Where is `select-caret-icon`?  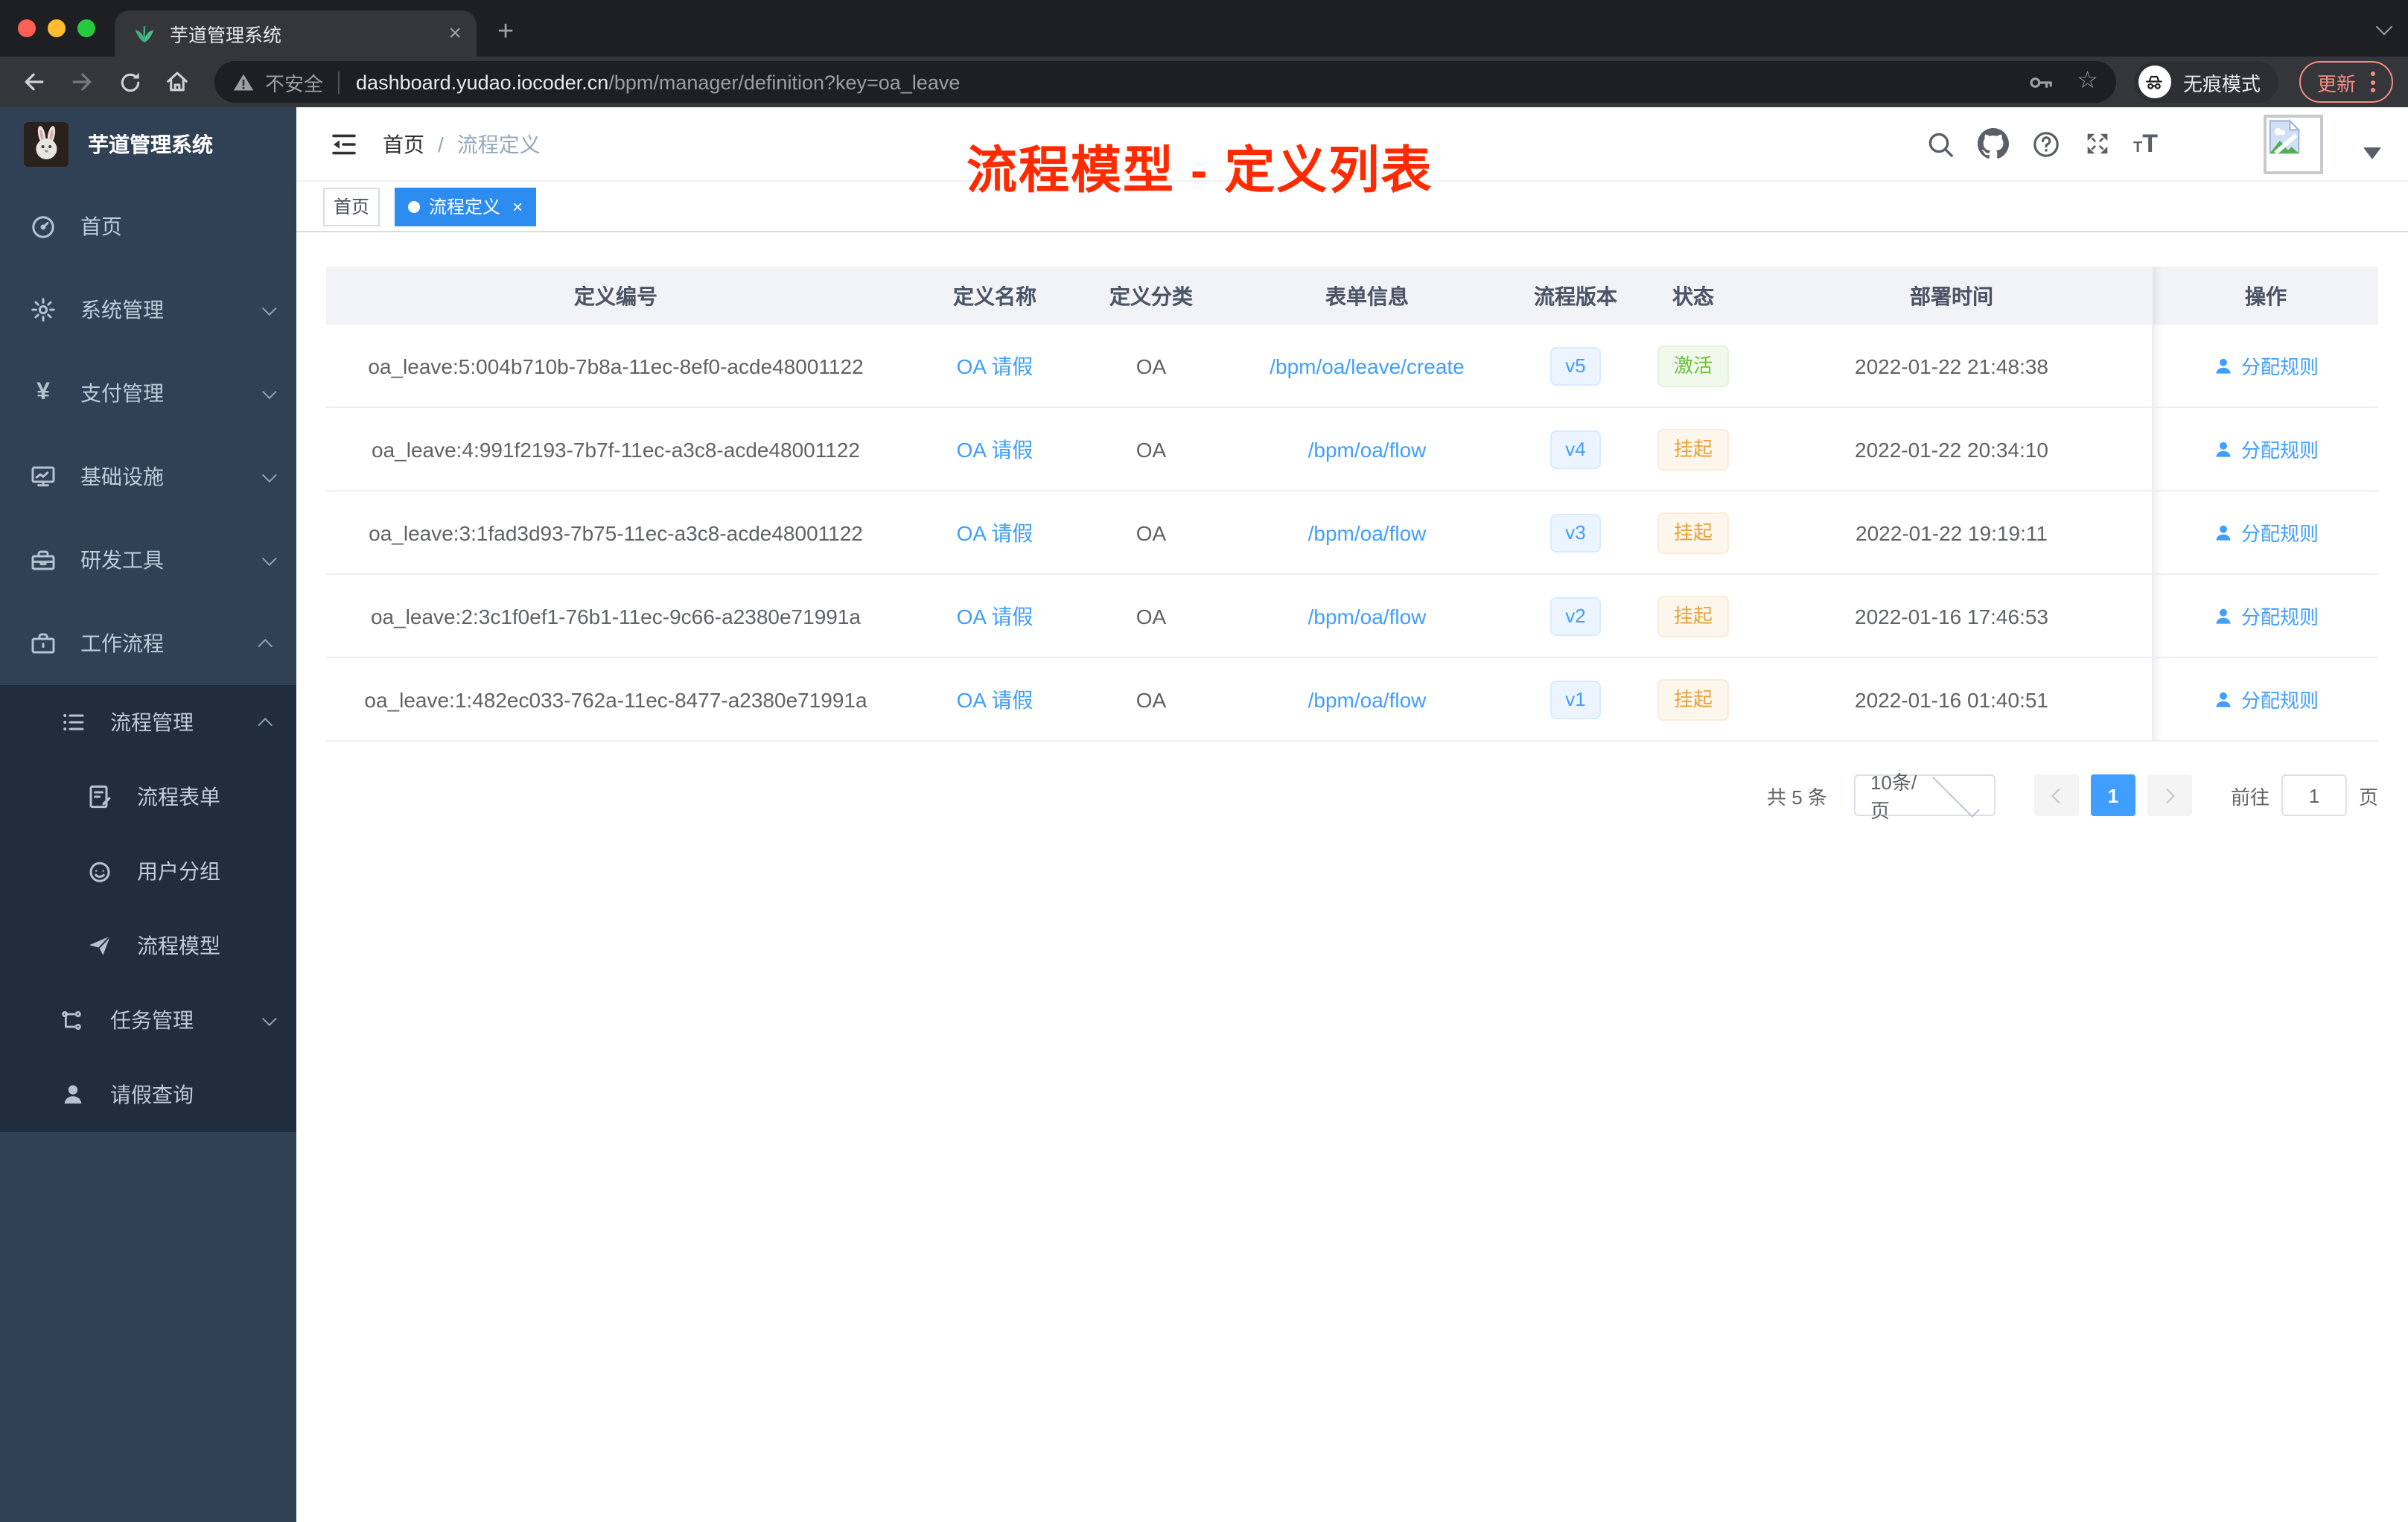
select-caret-icon is located at coordinates (1955, 793).